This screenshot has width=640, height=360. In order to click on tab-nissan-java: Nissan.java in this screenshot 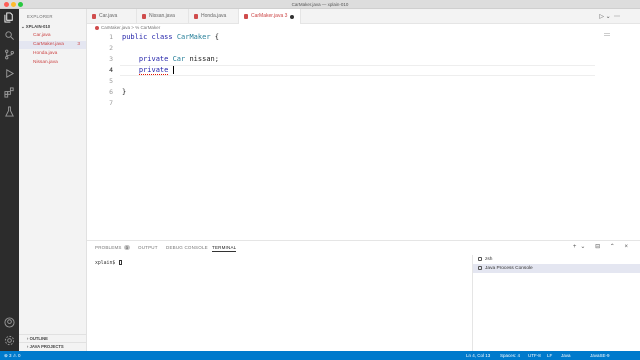, I will do `click(163, 16)`.